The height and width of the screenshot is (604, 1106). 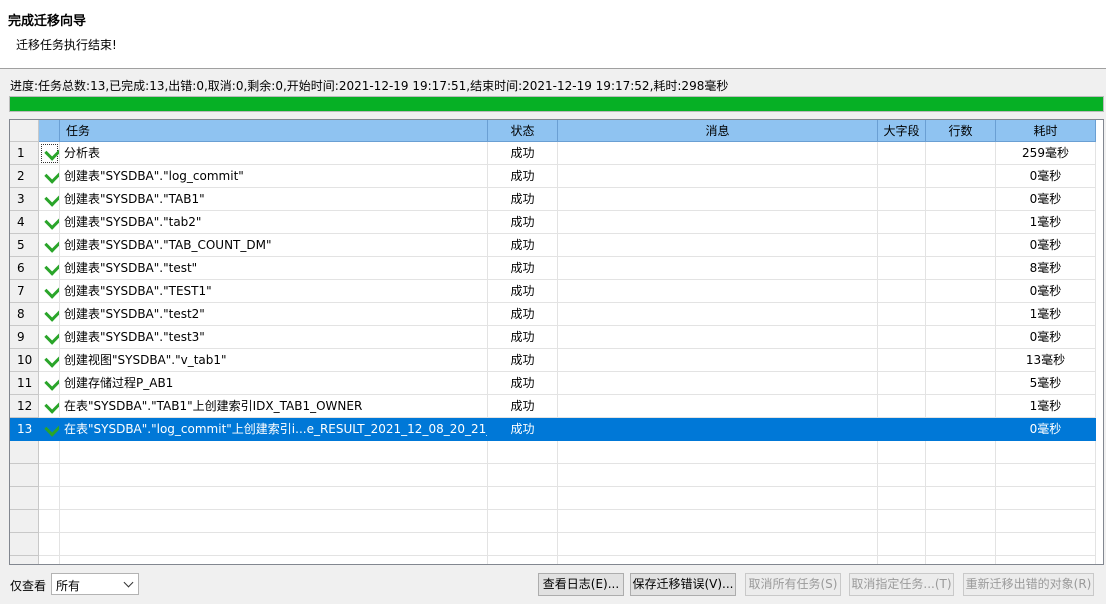 What do you see at coordinates (24, 268) in the screenshot?
I see `row-number: 6` at bounding box center [24, 268].